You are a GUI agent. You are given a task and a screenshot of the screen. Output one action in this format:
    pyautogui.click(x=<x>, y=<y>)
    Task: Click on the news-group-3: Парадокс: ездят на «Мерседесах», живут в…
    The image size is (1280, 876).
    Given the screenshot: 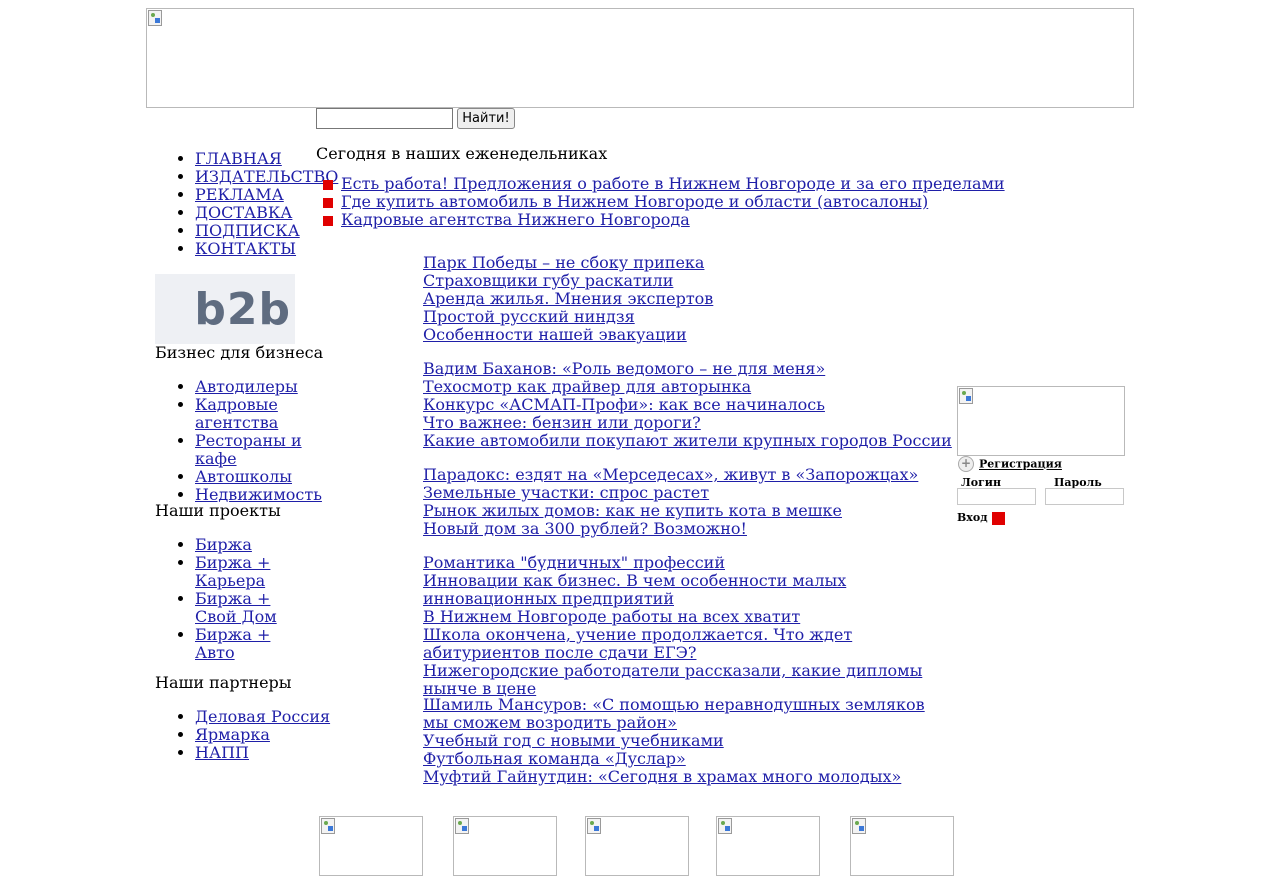 What is the action you would take?
    pyautogui.click(x=688, y=502)
    